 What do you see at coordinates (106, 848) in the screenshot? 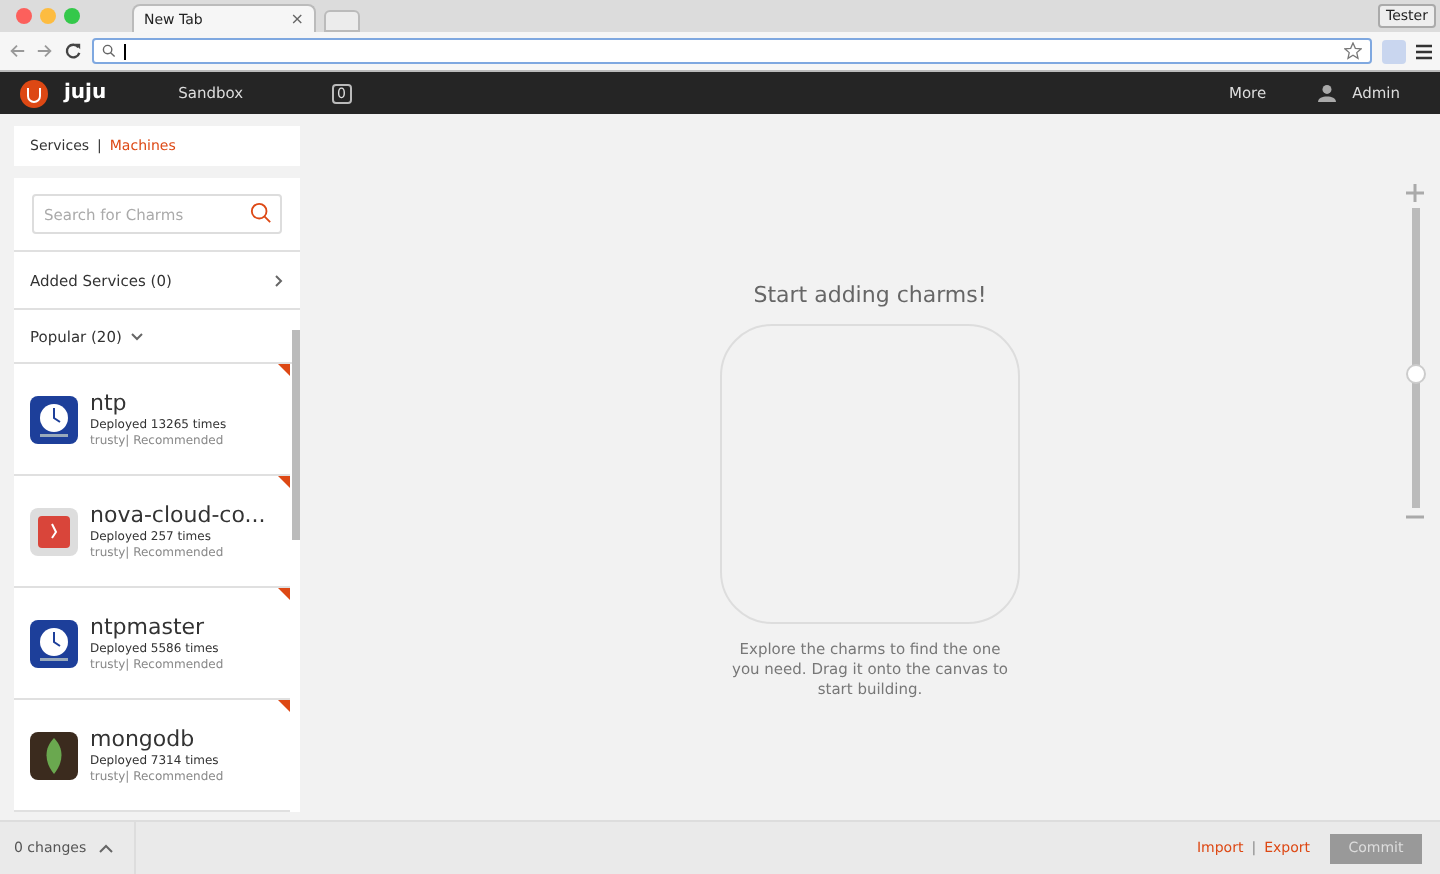
I see `chevron-up-icon` at bounding box center [106, 848].